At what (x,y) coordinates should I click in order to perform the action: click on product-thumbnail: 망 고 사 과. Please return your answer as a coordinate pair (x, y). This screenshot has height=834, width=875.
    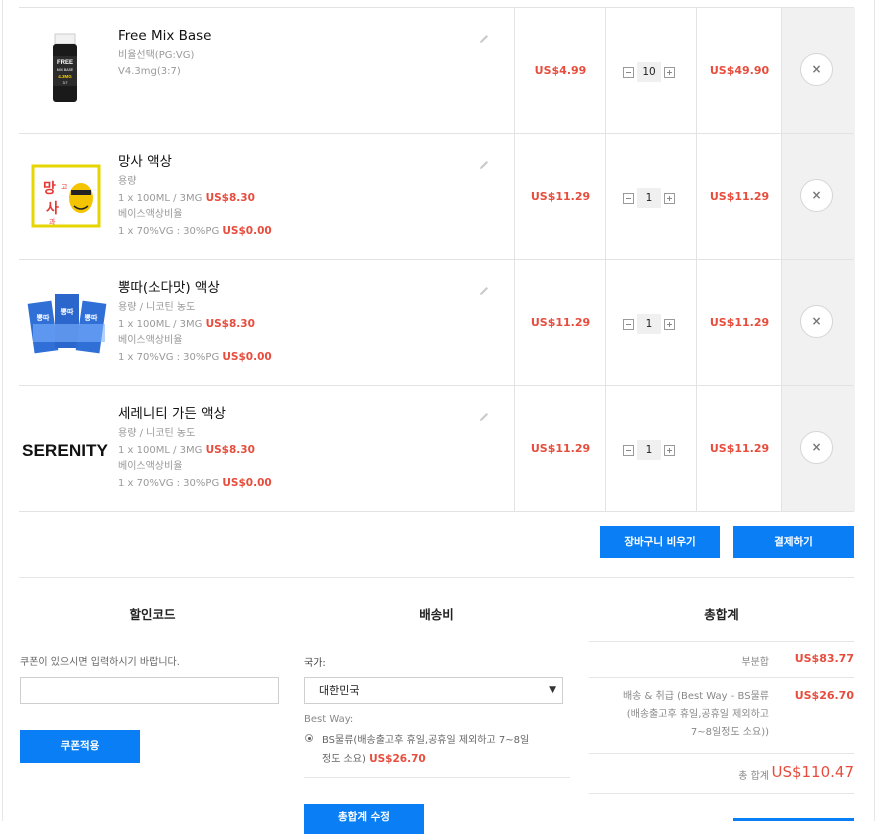
    Looking at the image, I should click on (66, 196).